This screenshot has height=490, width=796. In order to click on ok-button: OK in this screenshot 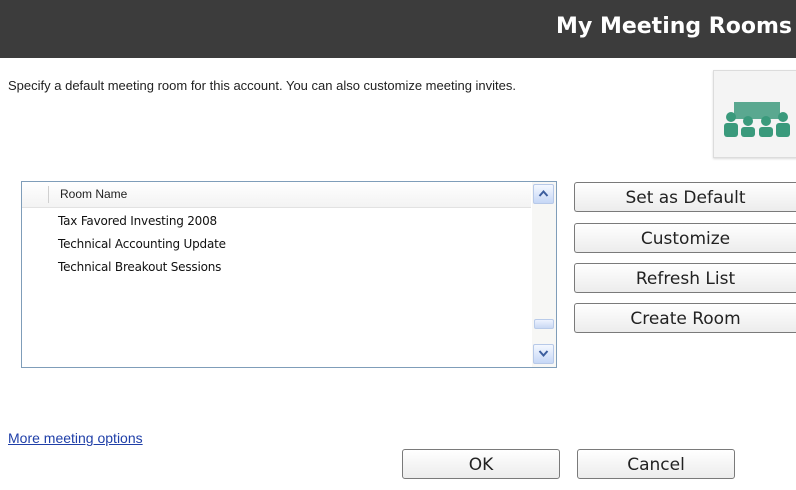, I will do `click(481, 464)`.